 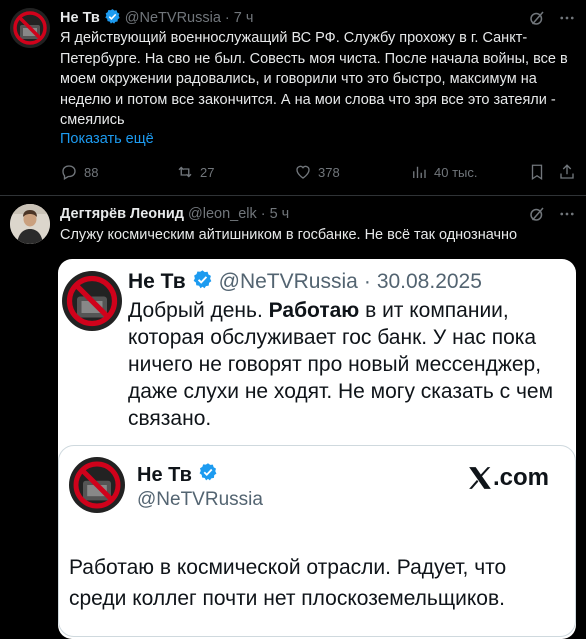 I want to click on author-handle: @NeTVRussia, so click(x=173, y=18).